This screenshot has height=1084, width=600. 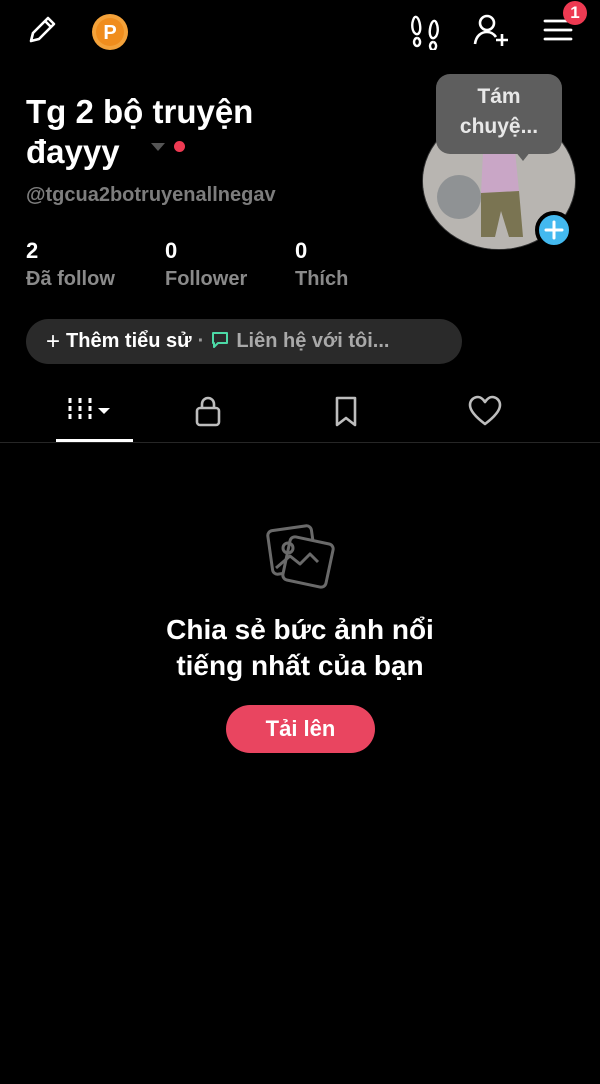 What do you see at coordinates (300, 729) in the screenshot?
I see `upload-button: Tải lên` at bounding box center [300, 729].